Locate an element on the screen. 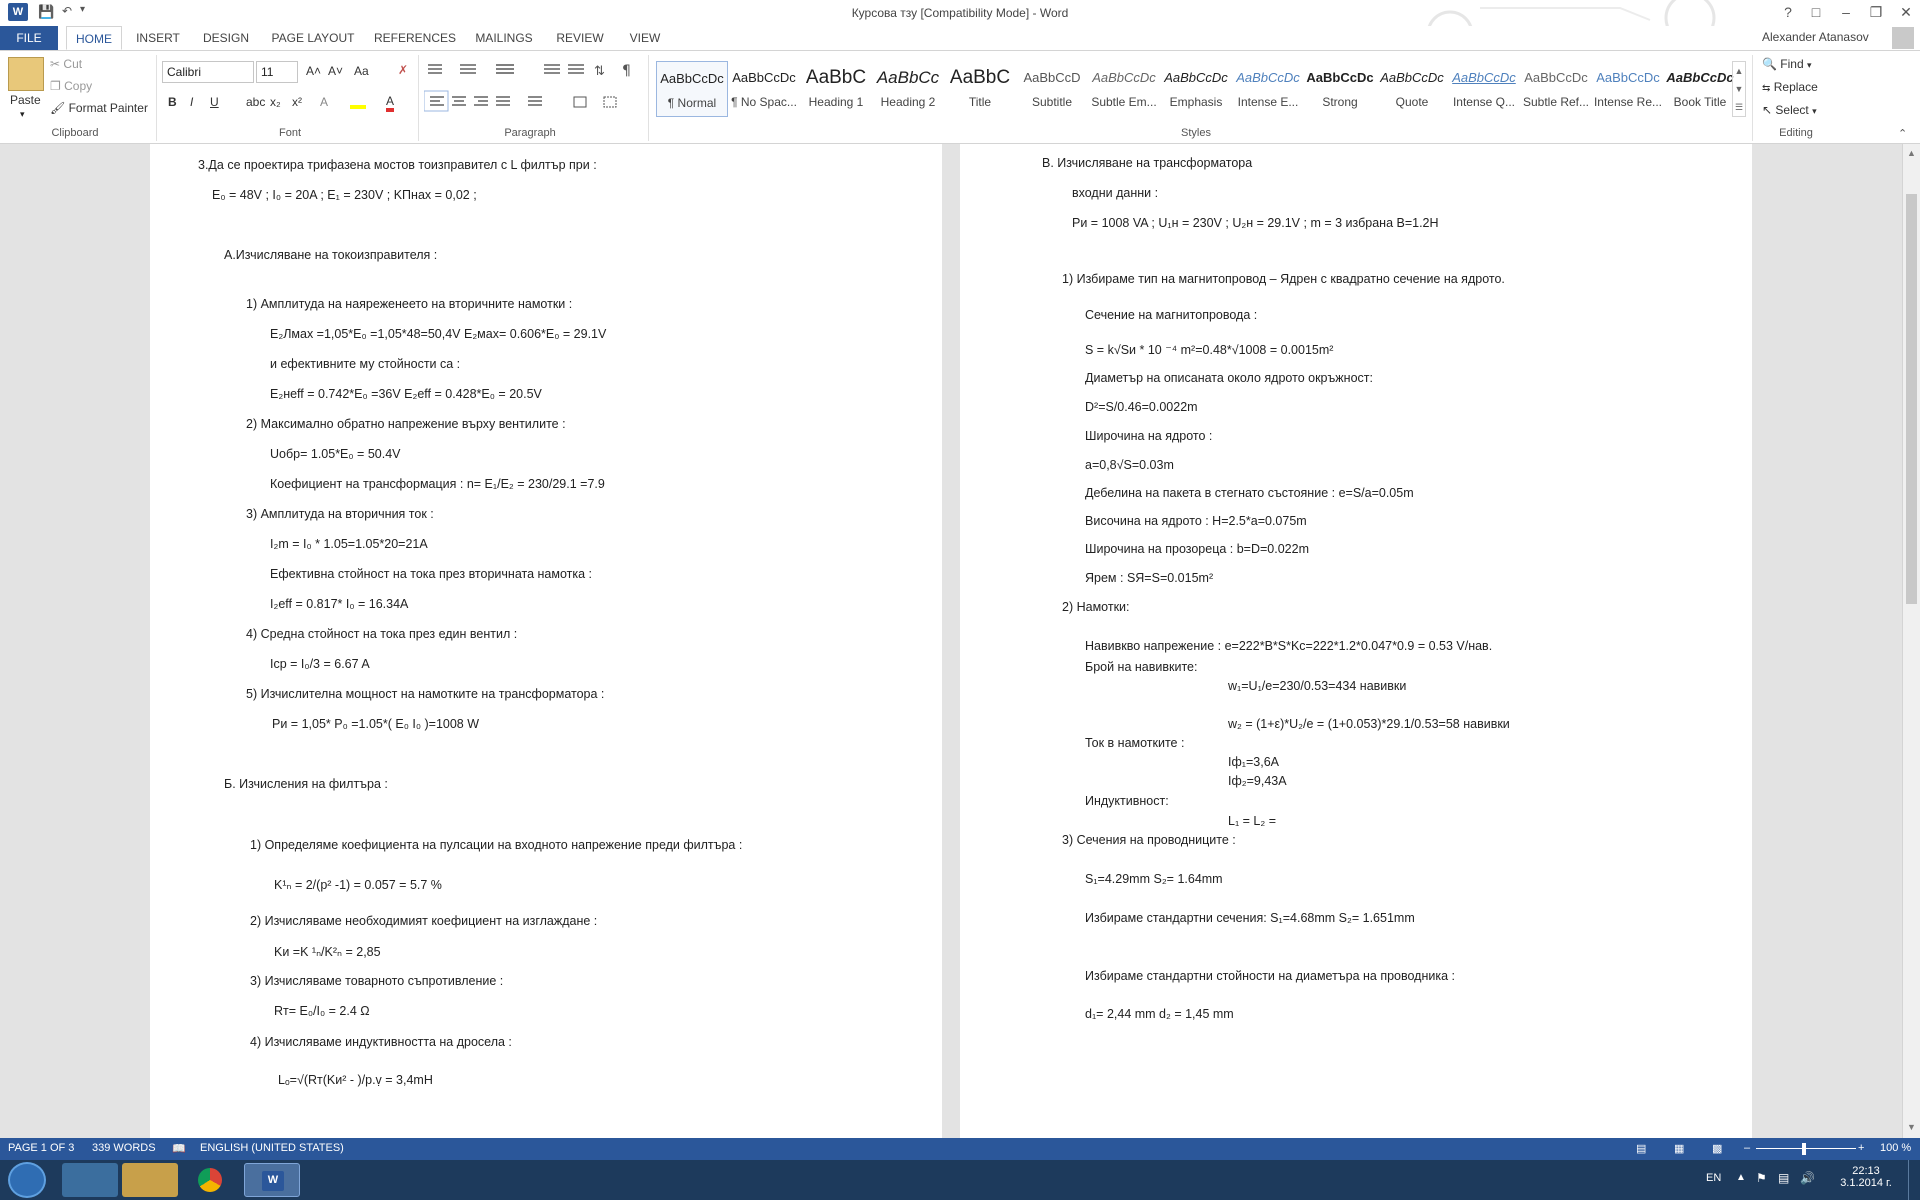 The width and height of the screenshot is (1920, 1200). tab-mailings: MAILINGS is located at coordinates (504, 38).